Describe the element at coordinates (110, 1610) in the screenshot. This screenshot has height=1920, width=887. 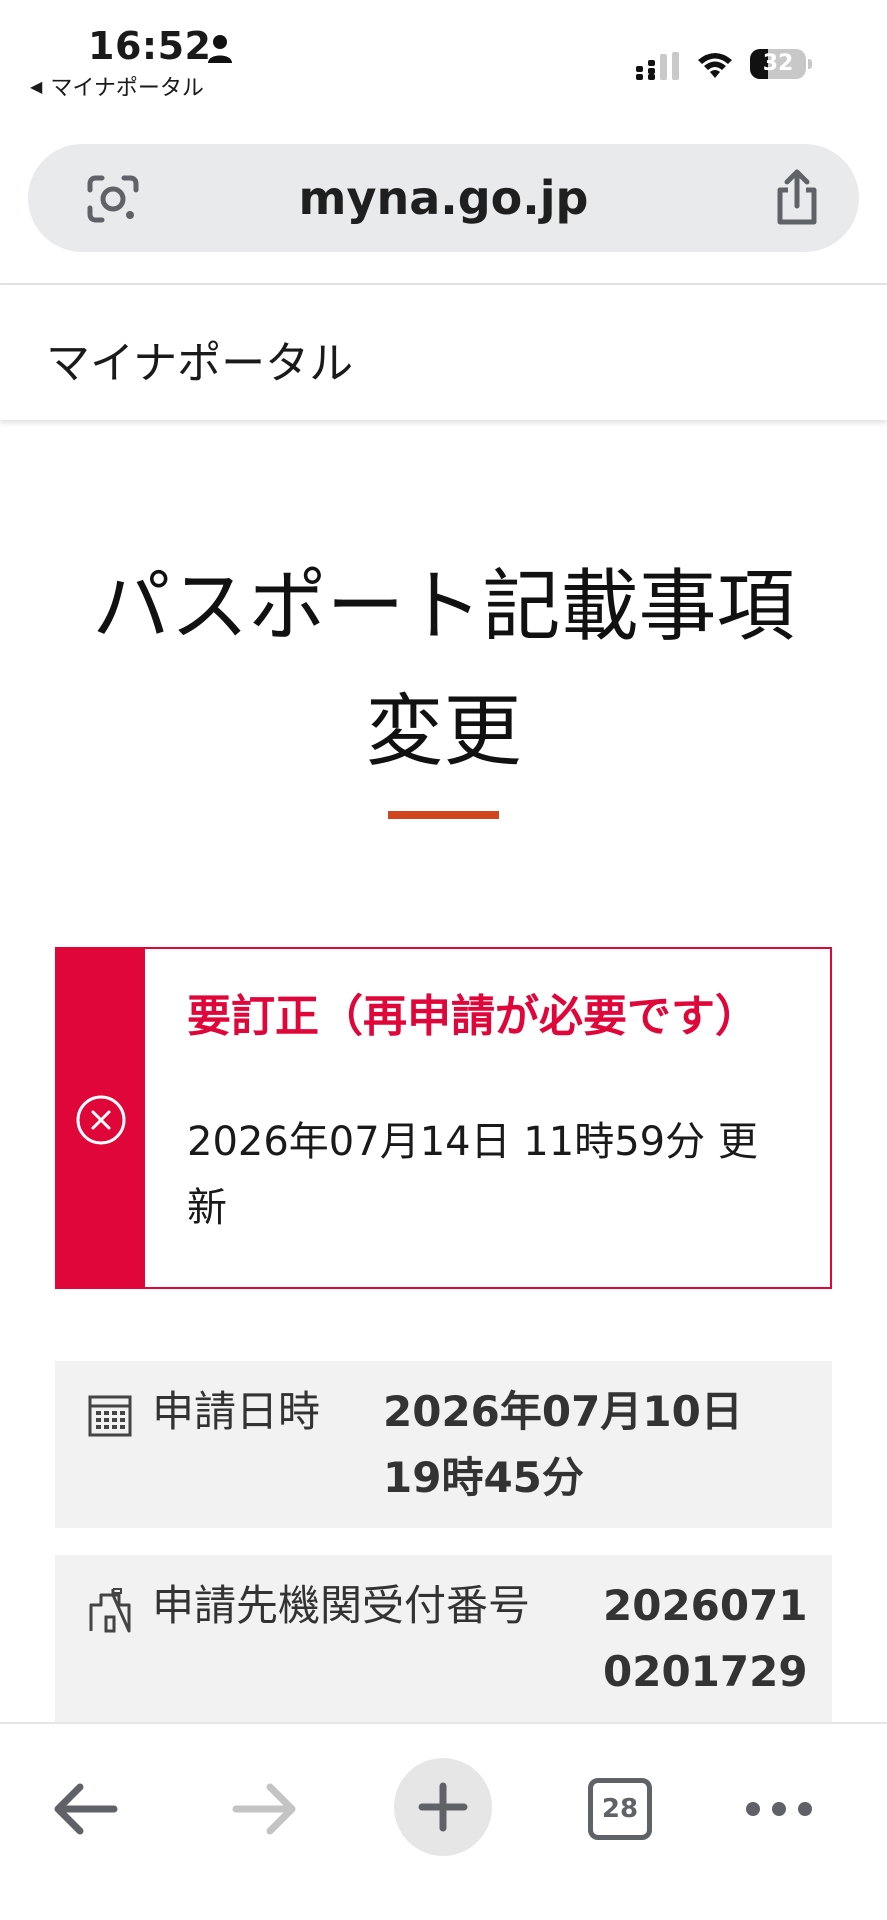
I see `building-icon` at that location.